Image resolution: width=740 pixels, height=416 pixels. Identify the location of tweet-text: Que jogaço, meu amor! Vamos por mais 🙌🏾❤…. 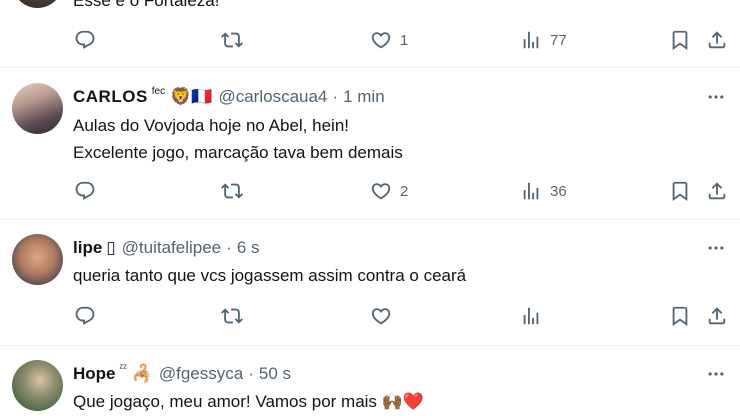
(248, 401).